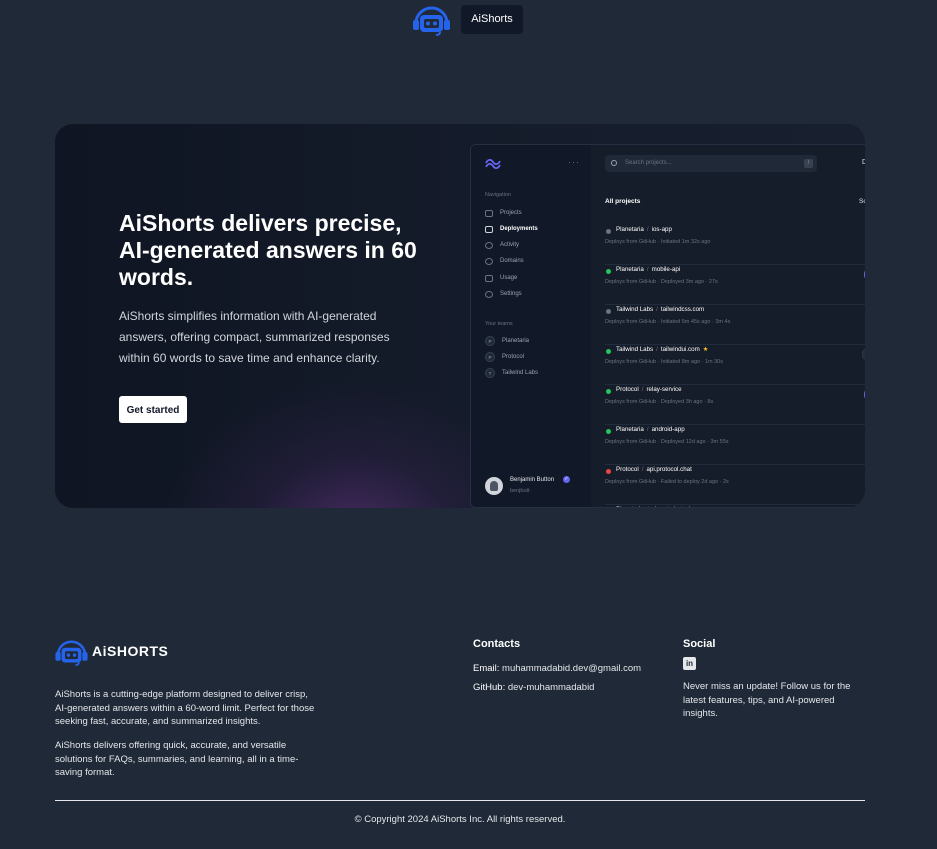 The width and height of the screenshot is (937, 849). What do you see at coordinates (711, 163) in the screenshot?
I see `preview-search: Search projects... /` at bounding box center [711, 163].